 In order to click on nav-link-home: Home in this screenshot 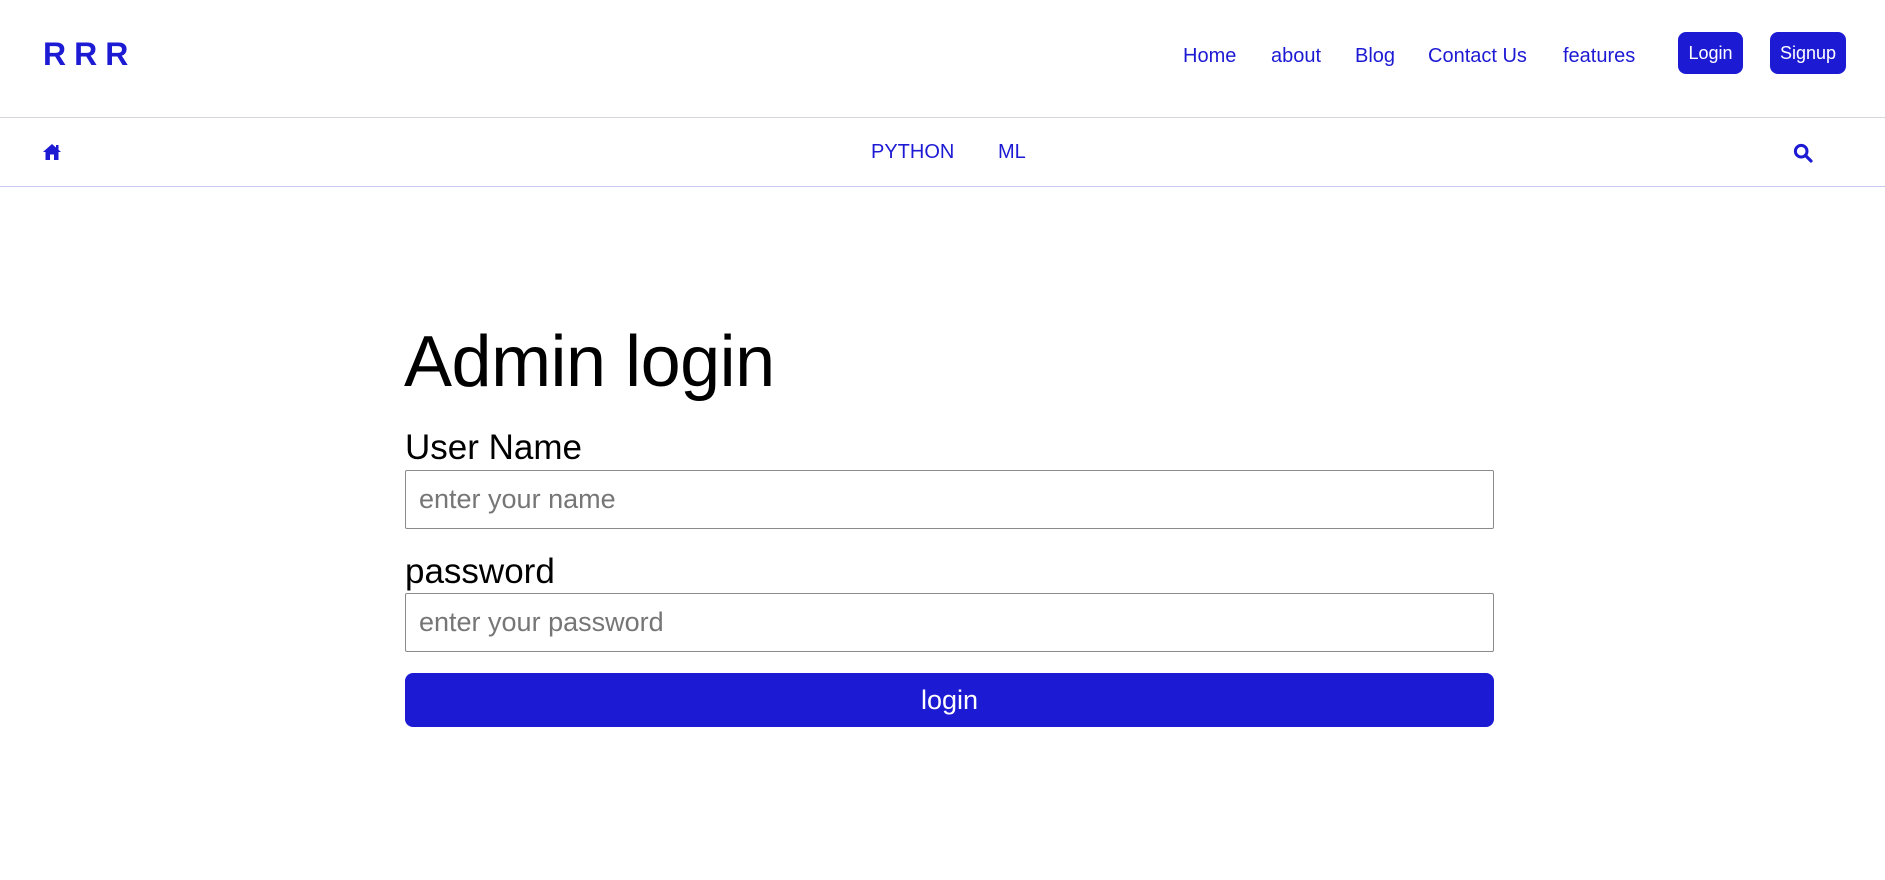, I will do `click(1209, 56)`.